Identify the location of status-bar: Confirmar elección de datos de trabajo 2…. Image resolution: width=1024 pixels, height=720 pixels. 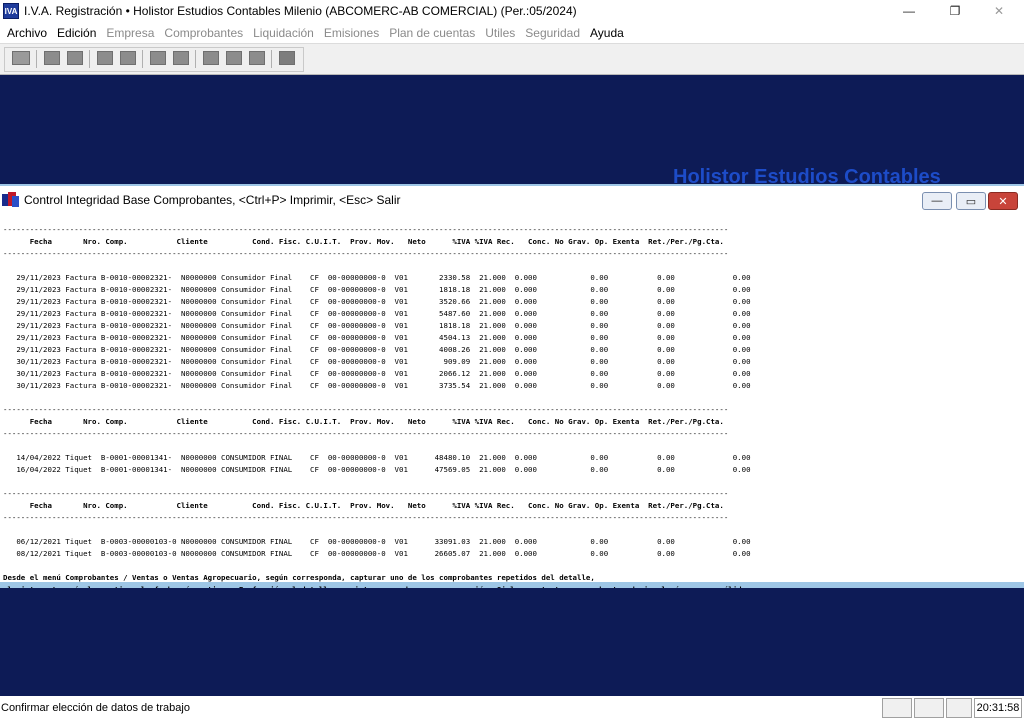
(512, 708).